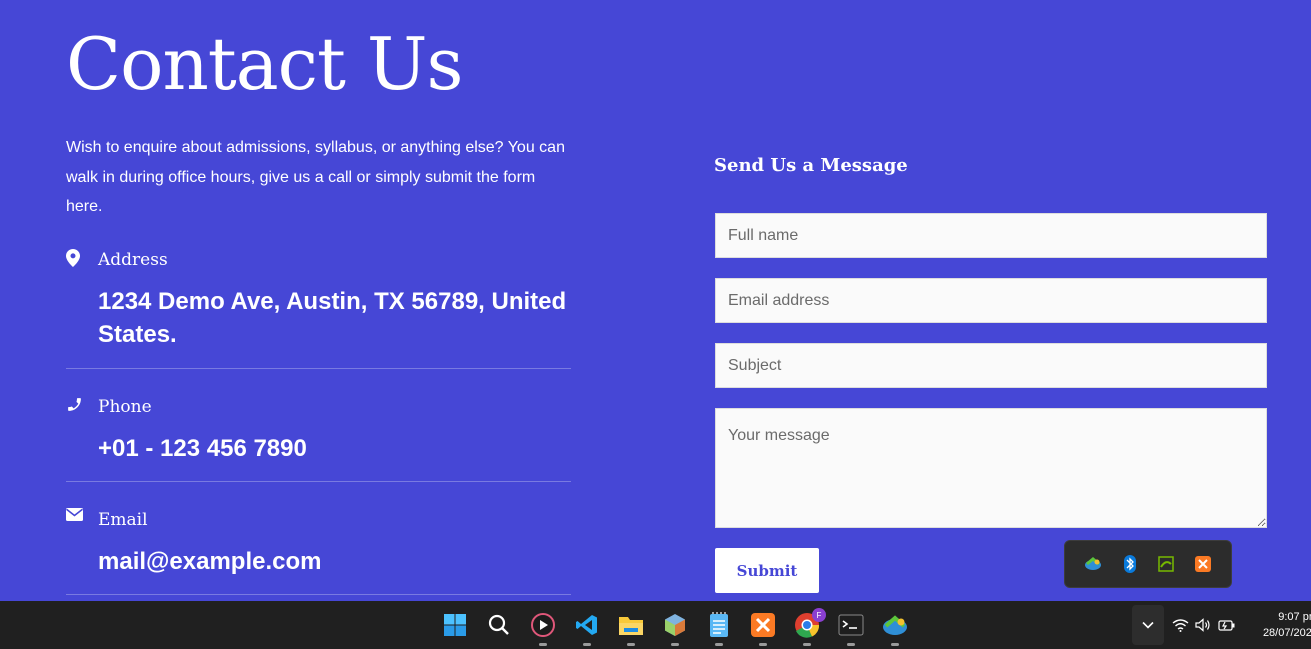  I want to click on full-name-input, so click(991, 235).